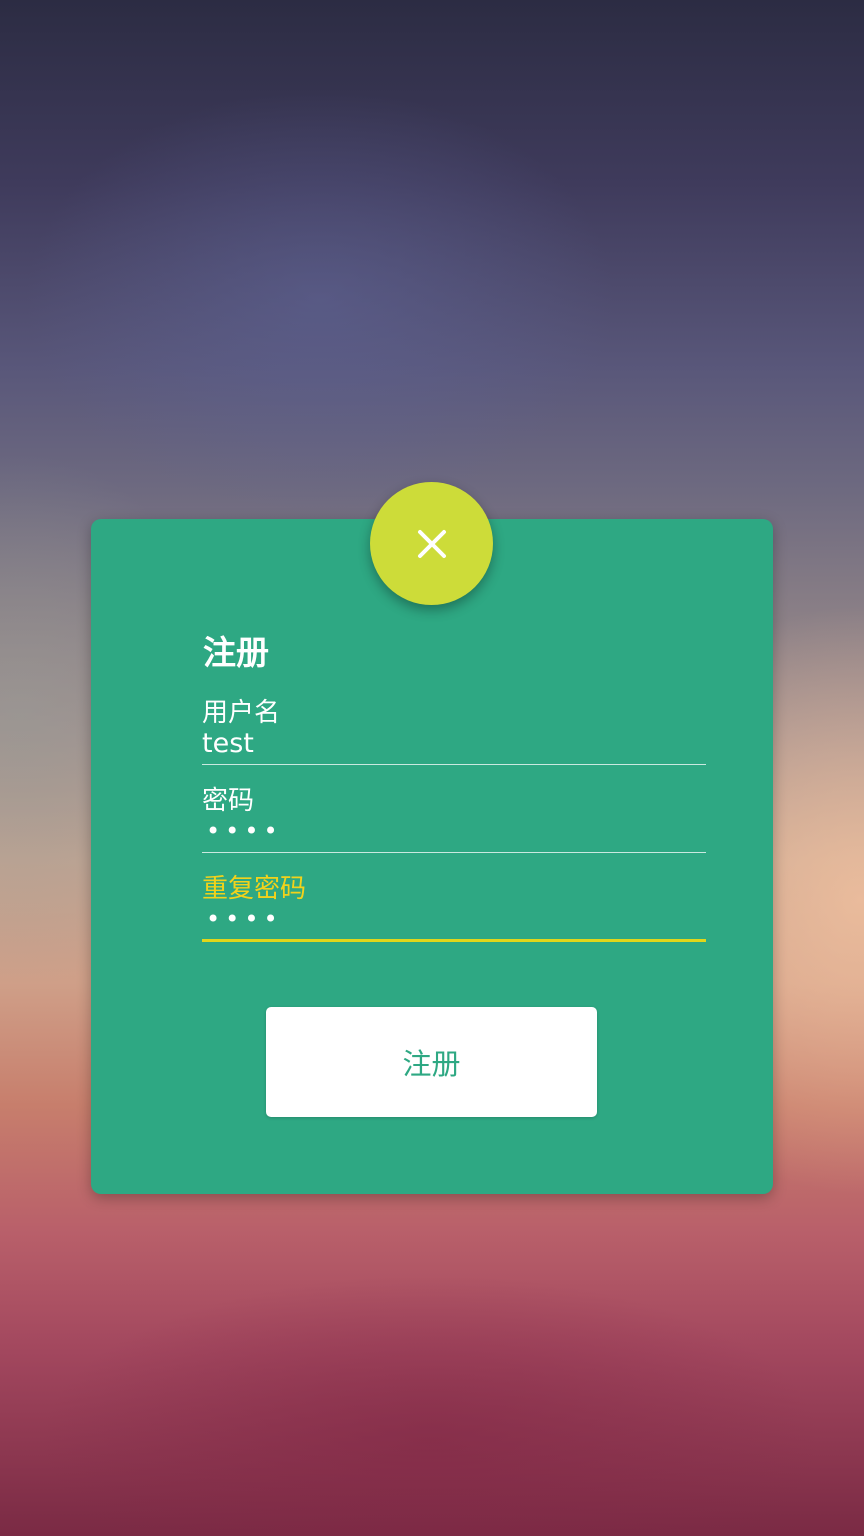 This screenshot has width=864, height=1536. Describe the element at coordinates (454, 907) in the screenshot. I see `confirm-password-field: 重复密码 ••••` at that location.